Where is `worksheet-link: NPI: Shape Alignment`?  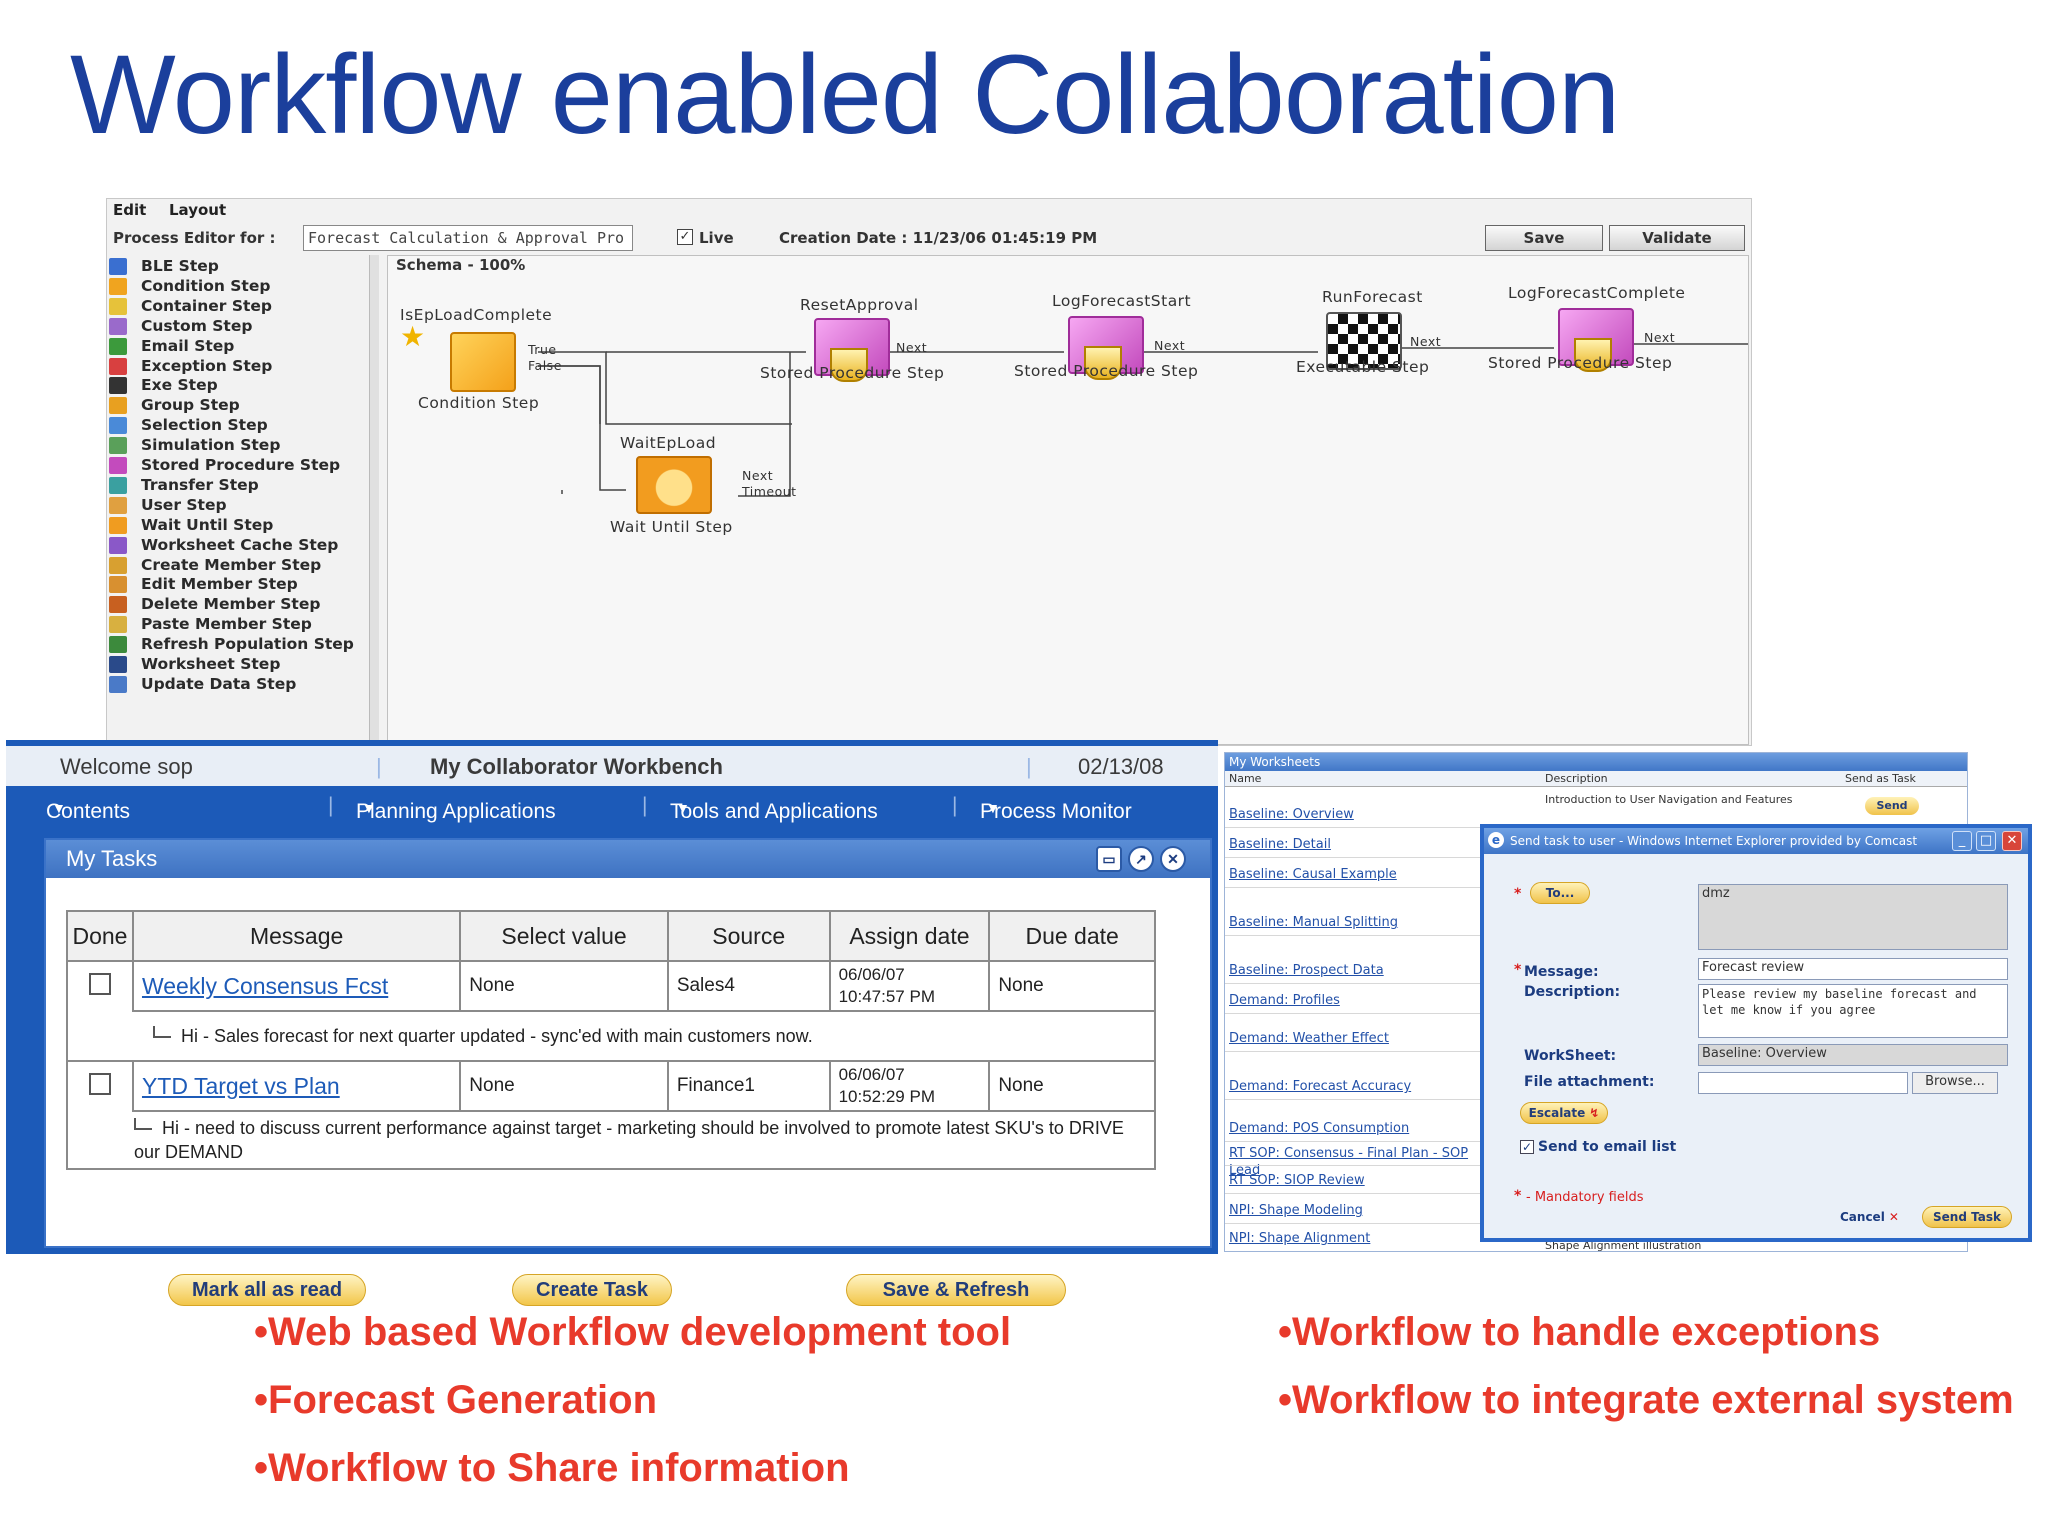
worksheet-link: NPI: Shape Alignment is located at coordinates (1299, 1238).